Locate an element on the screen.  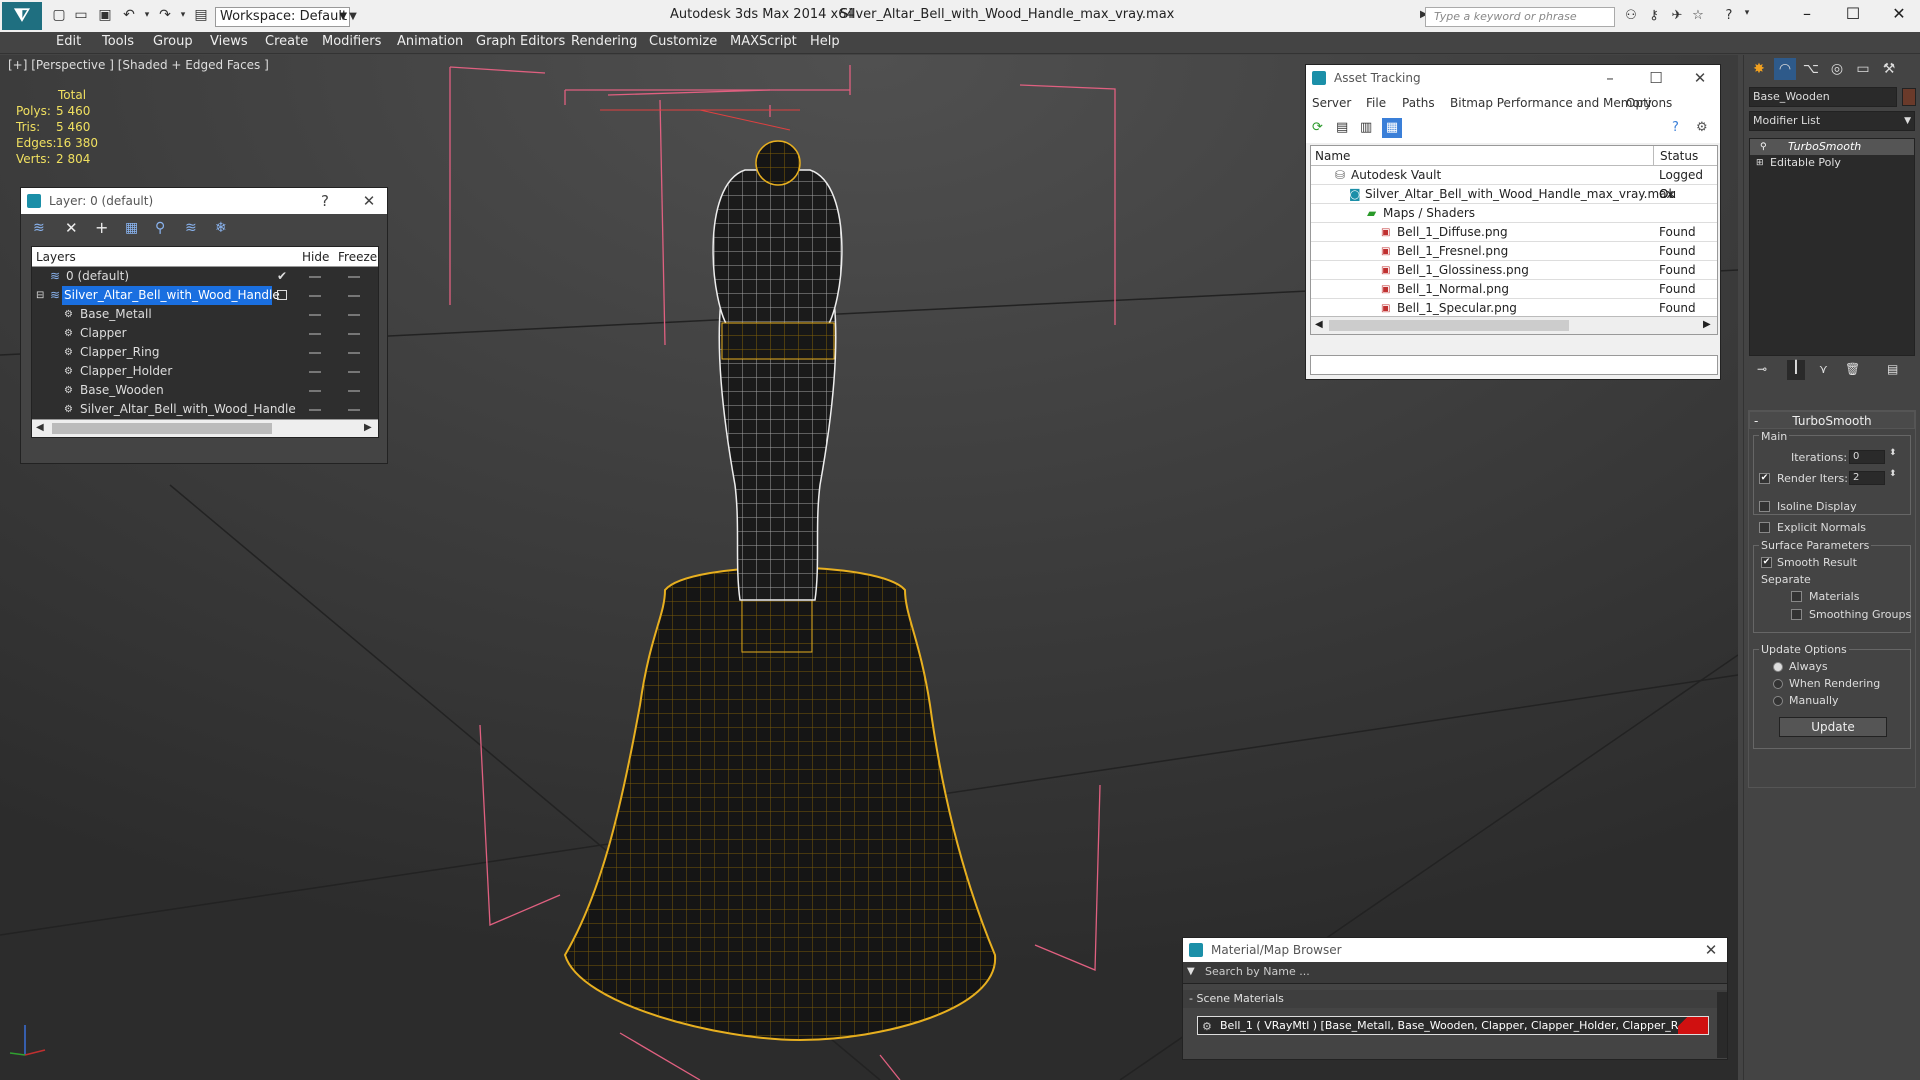
menu-create: Create is located at coordinates (286, 41).